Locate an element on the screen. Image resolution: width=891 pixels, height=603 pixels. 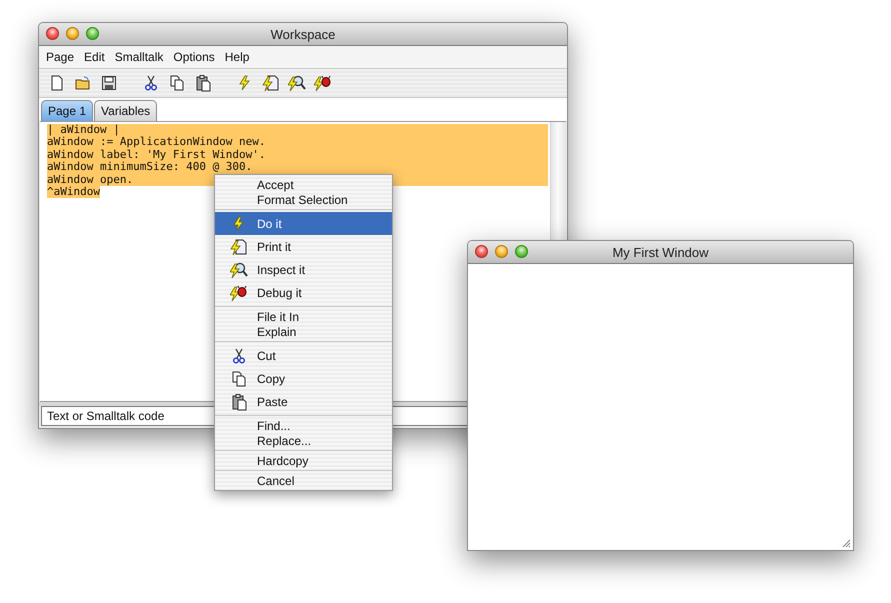
menu-item: Hardcopy is located at coordinates (303, 460).